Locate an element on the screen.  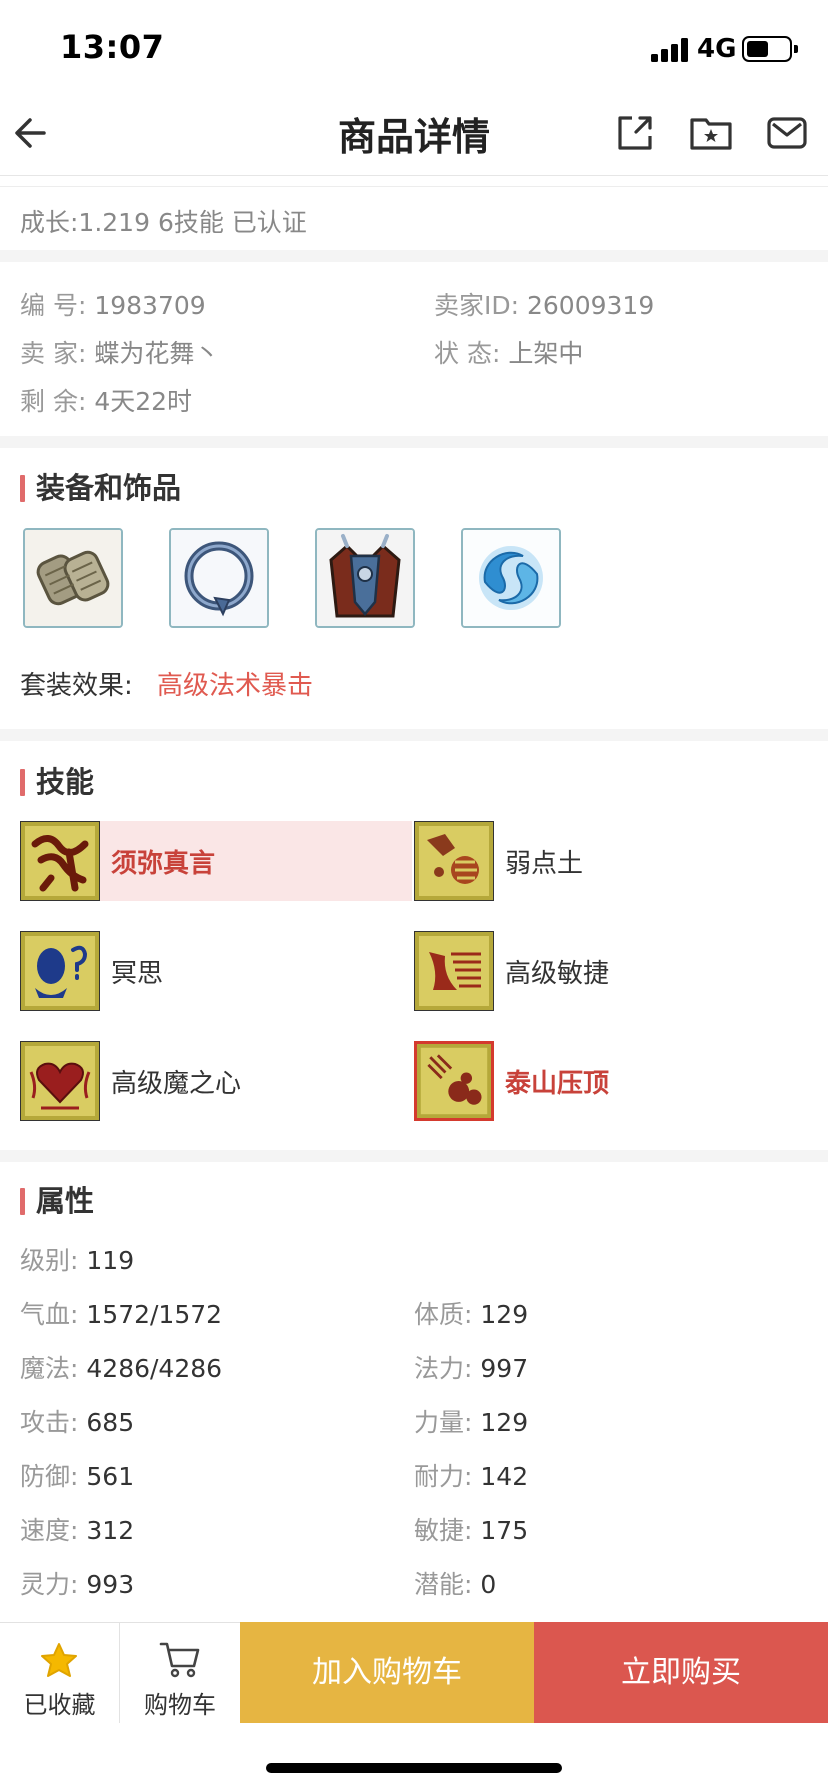
favorite-folder-icon is located at coordinates (711, 134).